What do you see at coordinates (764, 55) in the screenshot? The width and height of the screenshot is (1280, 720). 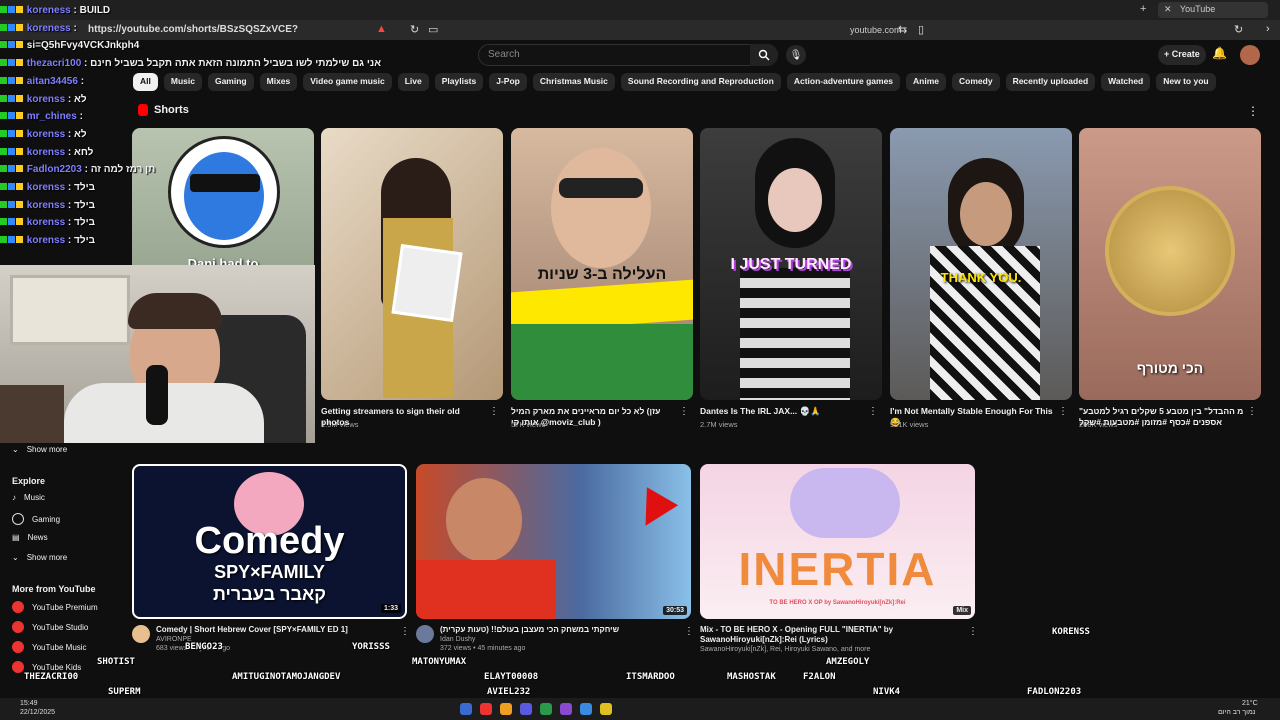 I see `search-button` at bounding box center [764, 55].